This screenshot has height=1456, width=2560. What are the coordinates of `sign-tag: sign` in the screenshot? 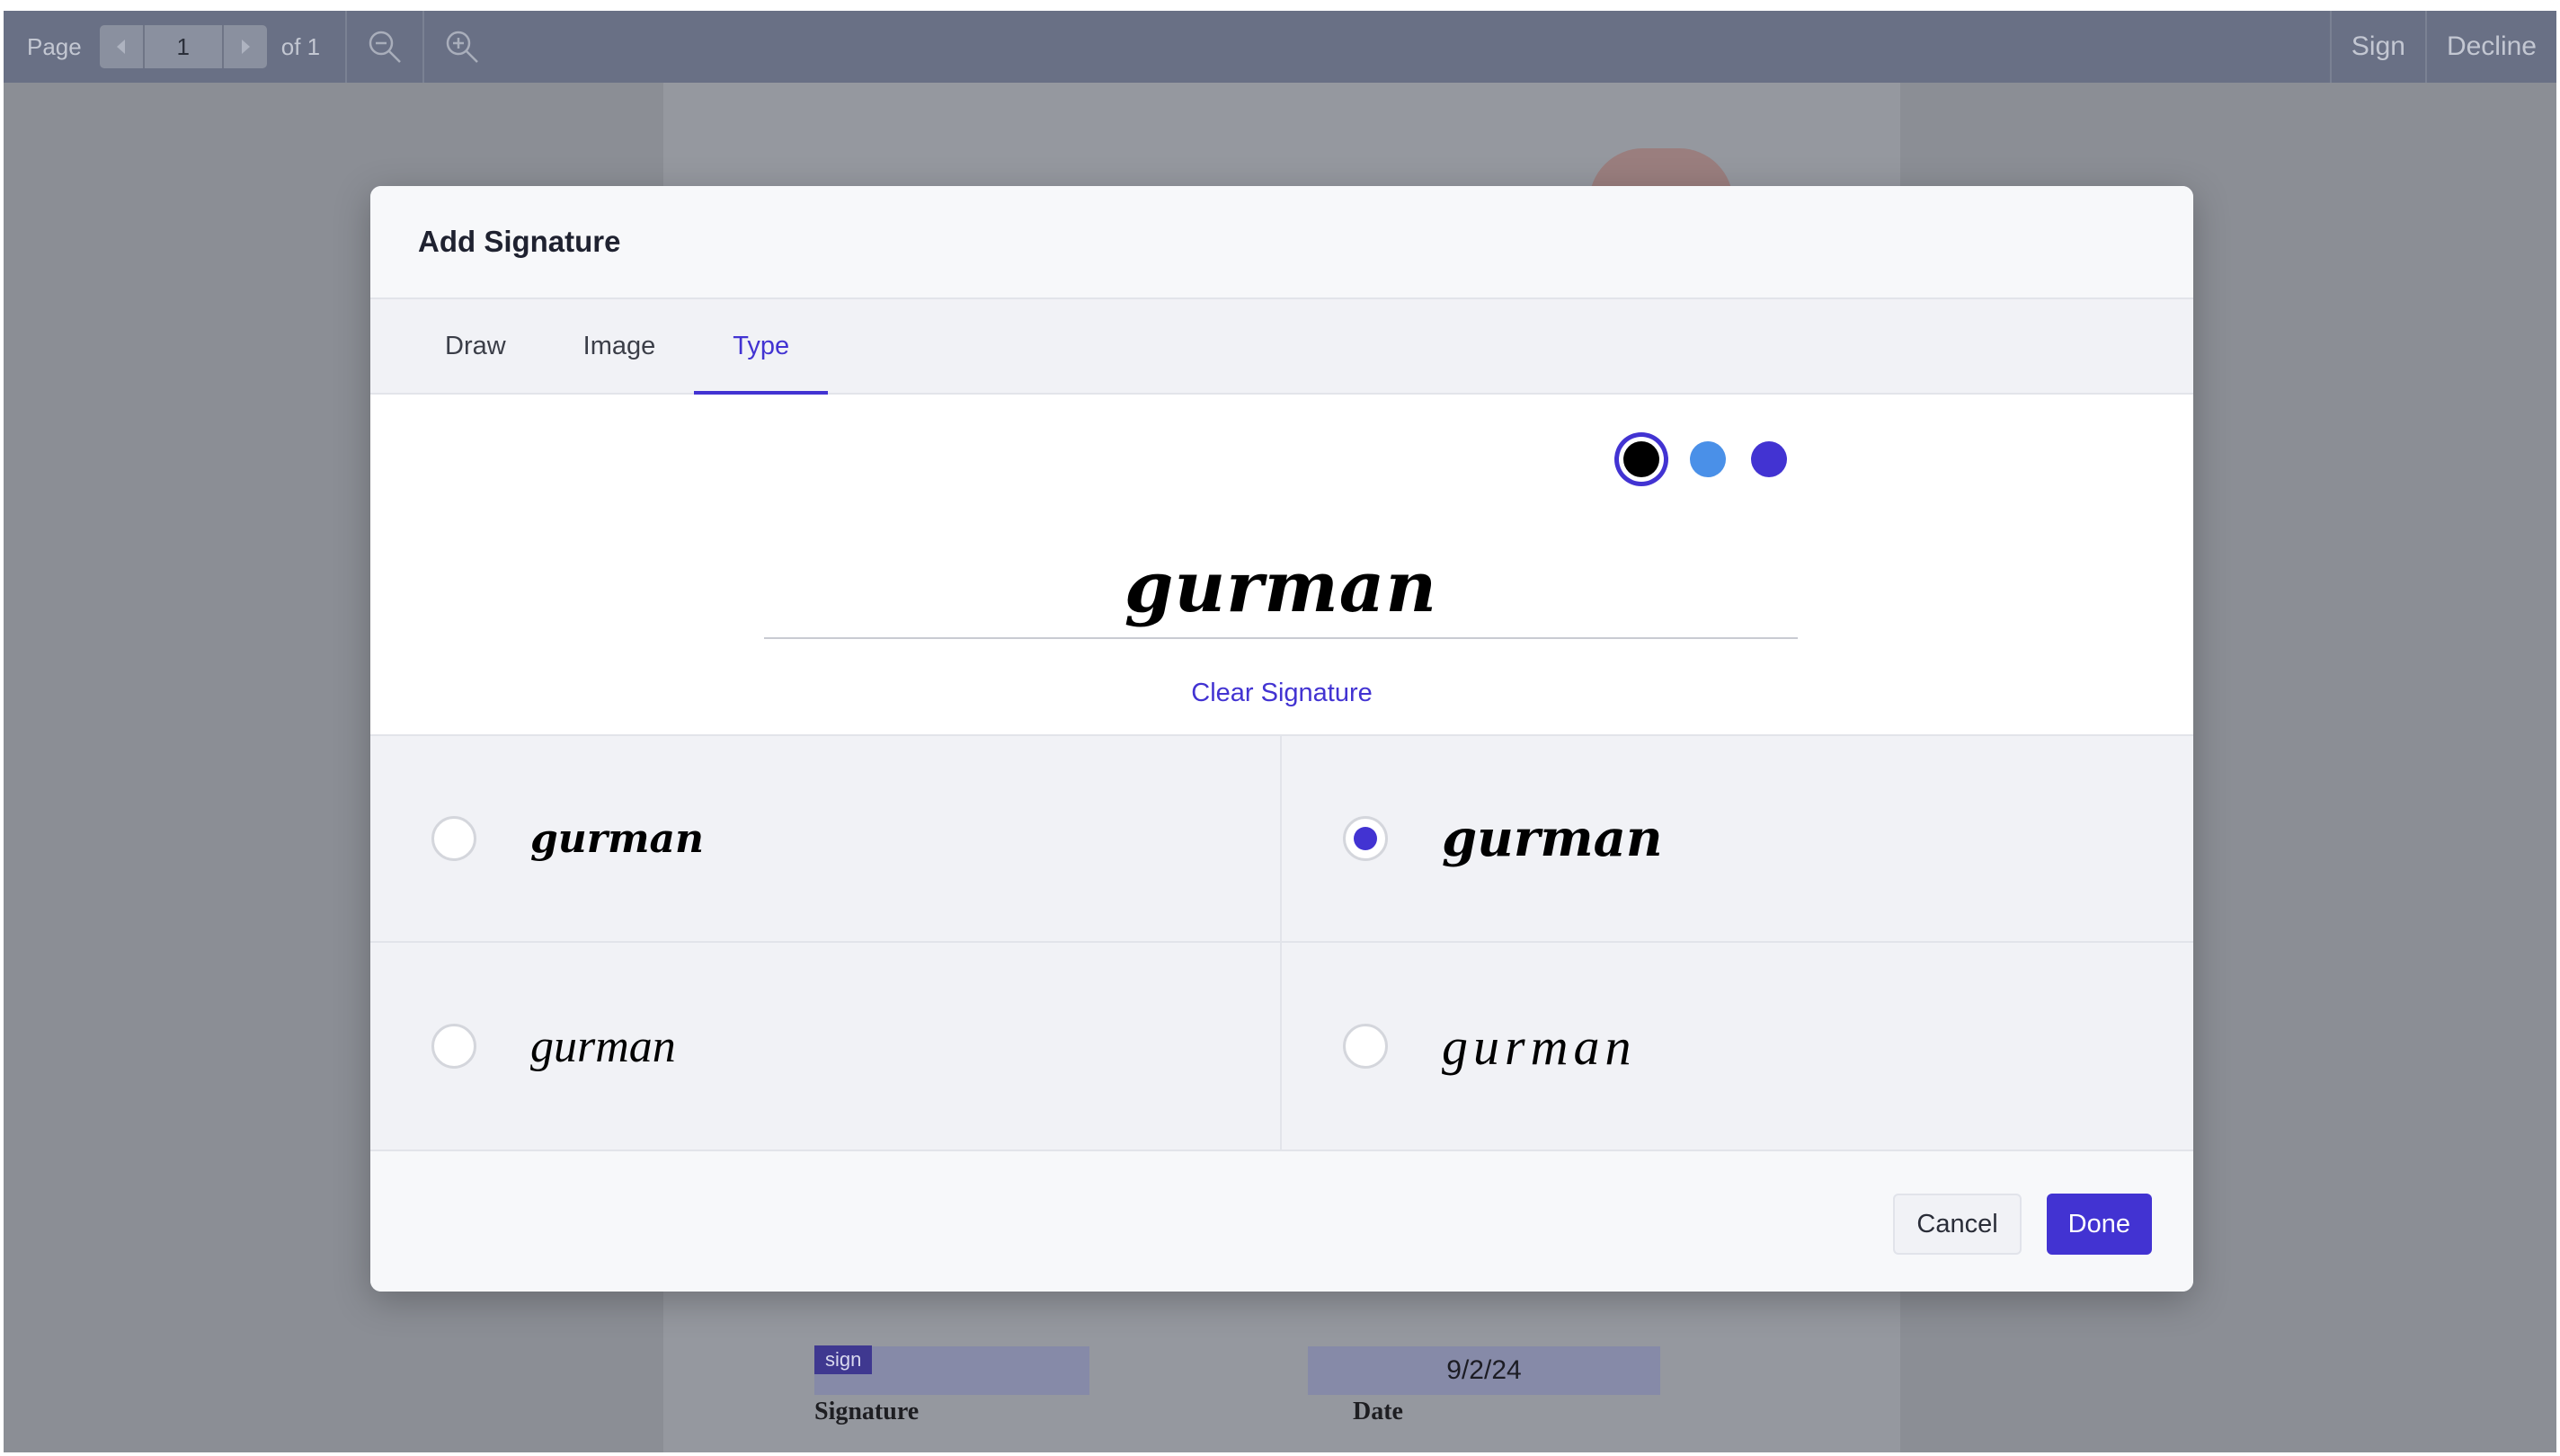 It's located at (843, 1360).